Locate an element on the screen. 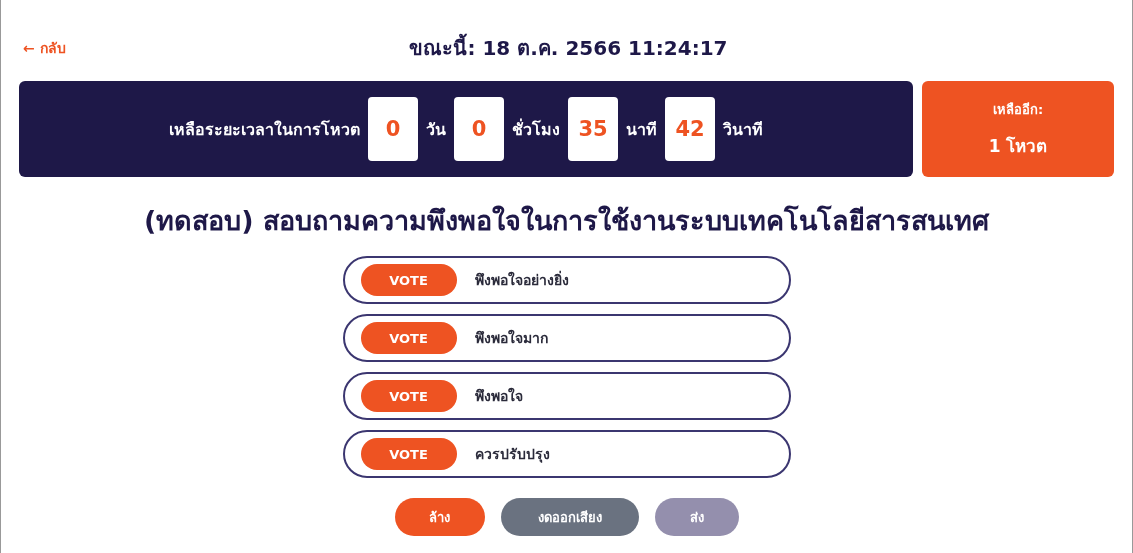 This screenshot has height=553, width=1133. remaining-value: 1 โหวต is located at coordinates (1018, 146).